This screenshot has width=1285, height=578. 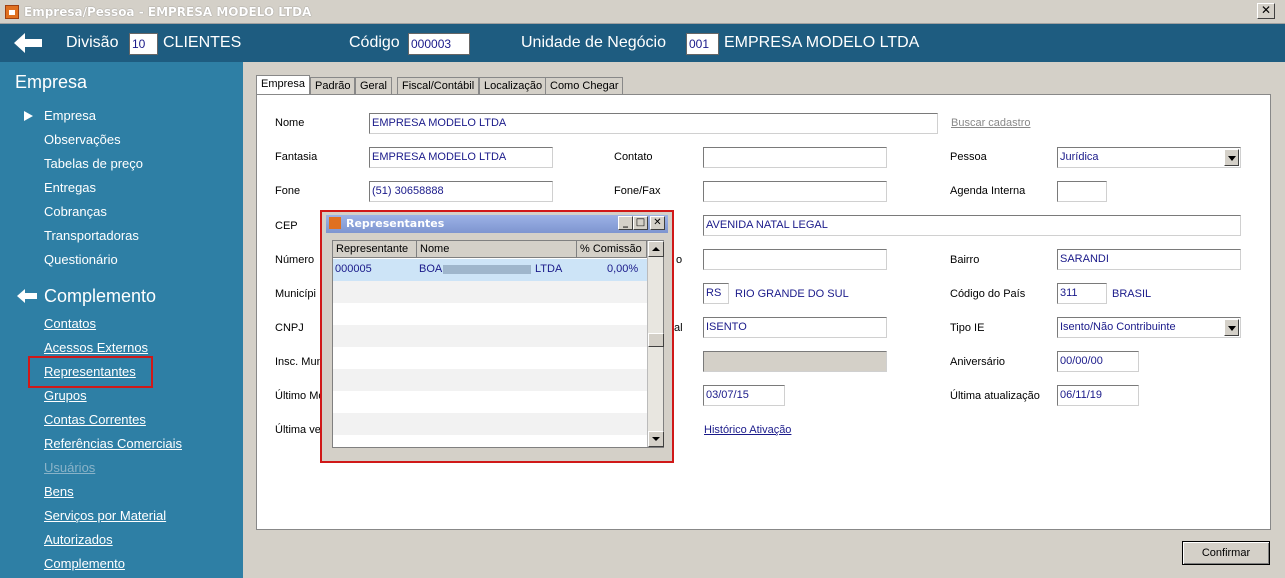 What do you see at coordinates (395, 223) in the screenshot?
I see `popup-title: Representantes` at bounding box center [395, 223].